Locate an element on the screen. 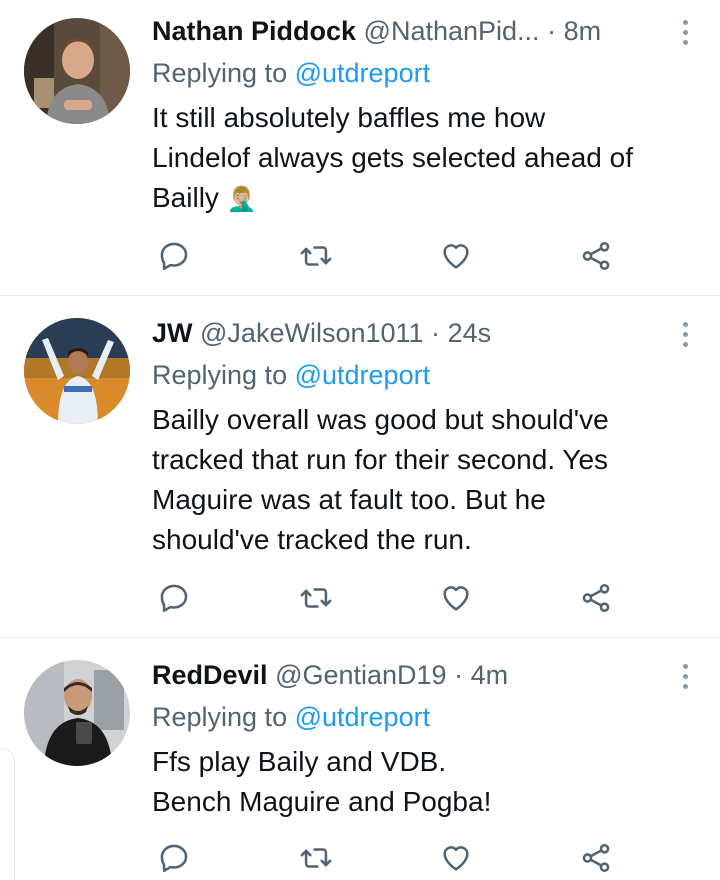 The height and width of the screenshot is (880, 720). tweet-text-line: tracked that run for their second. Yes is located at coordinates (380, 459).